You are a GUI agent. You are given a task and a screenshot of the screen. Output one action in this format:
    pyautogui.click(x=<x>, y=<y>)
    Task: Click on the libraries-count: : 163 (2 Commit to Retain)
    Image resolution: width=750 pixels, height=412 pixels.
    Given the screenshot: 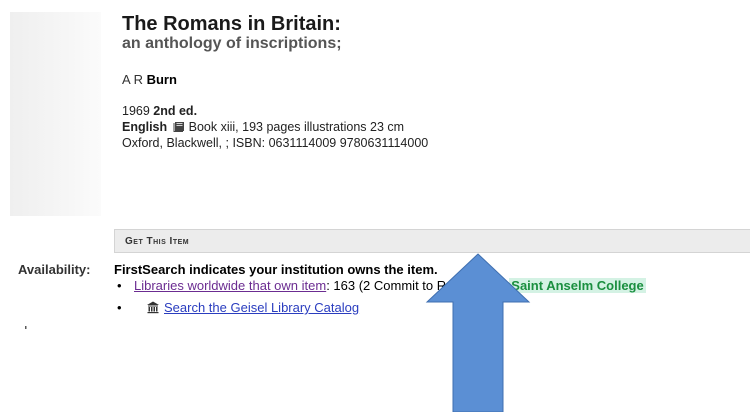 What is the action you would take?
    pyautogui.click(x=402, y=285)
    